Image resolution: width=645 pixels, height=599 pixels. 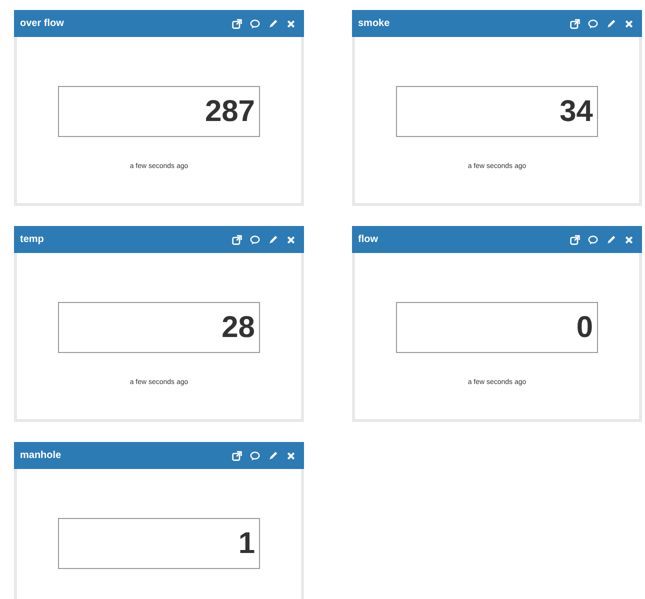 I want to click on widget-title: manhole, so click(x=41, y=455).